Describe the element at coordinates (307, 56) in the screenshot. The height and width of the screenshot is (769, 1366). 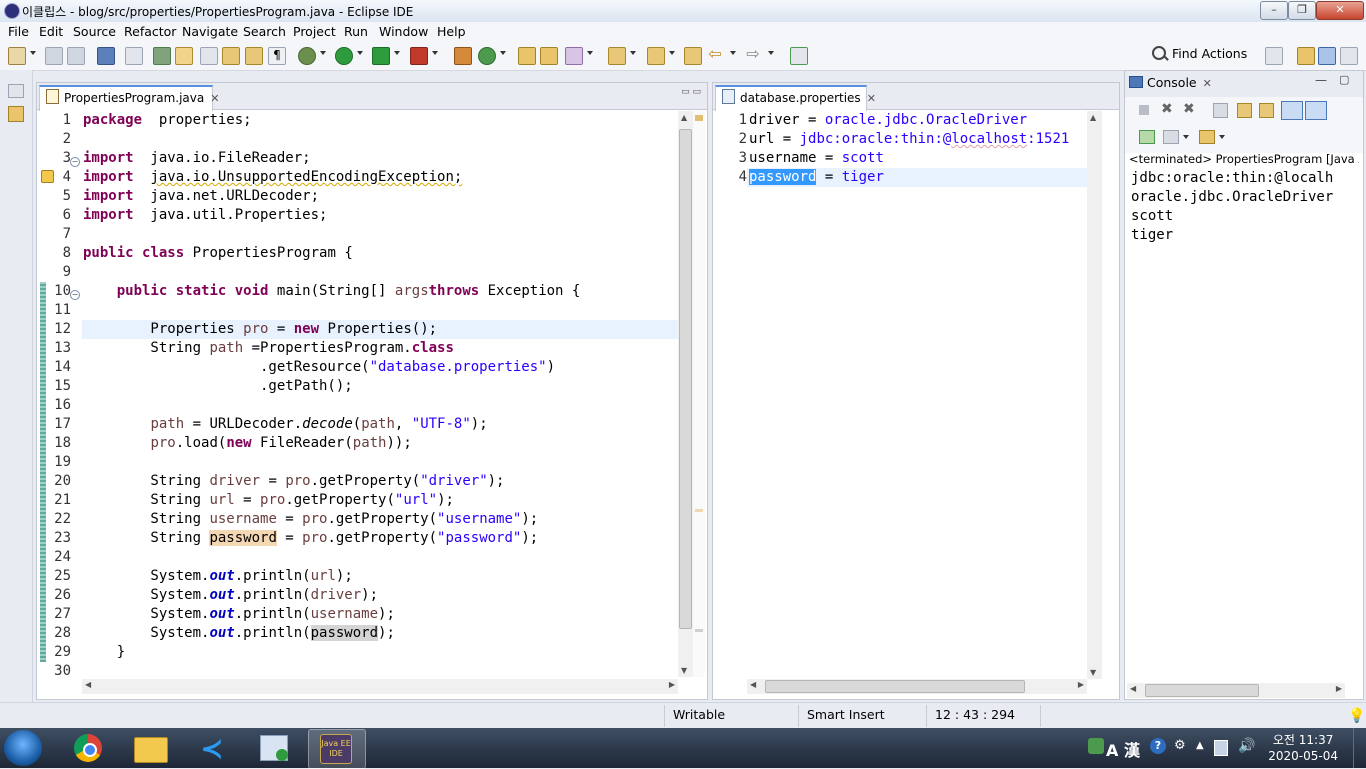
I see `debug-icon` at that location.